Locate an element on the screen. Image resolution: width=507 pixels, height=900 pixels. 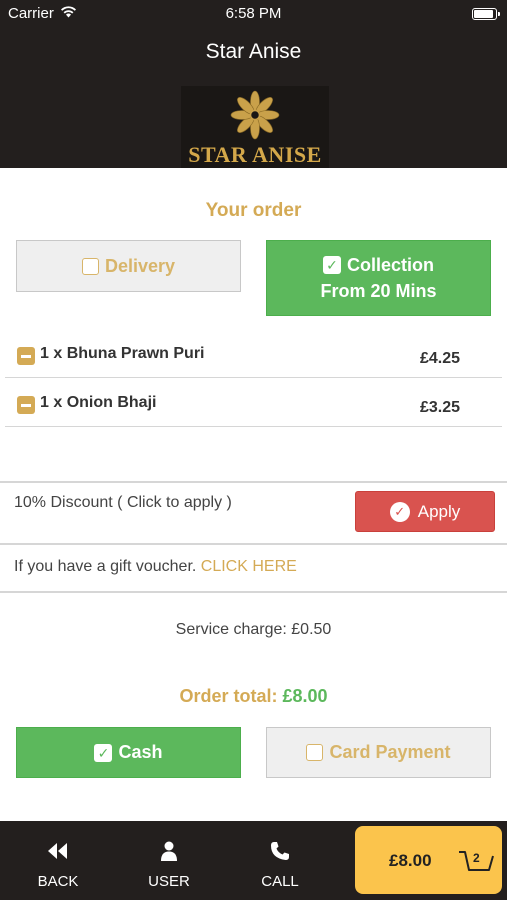
cash-button: ✓ Cash is located at coordinates (128, 752).